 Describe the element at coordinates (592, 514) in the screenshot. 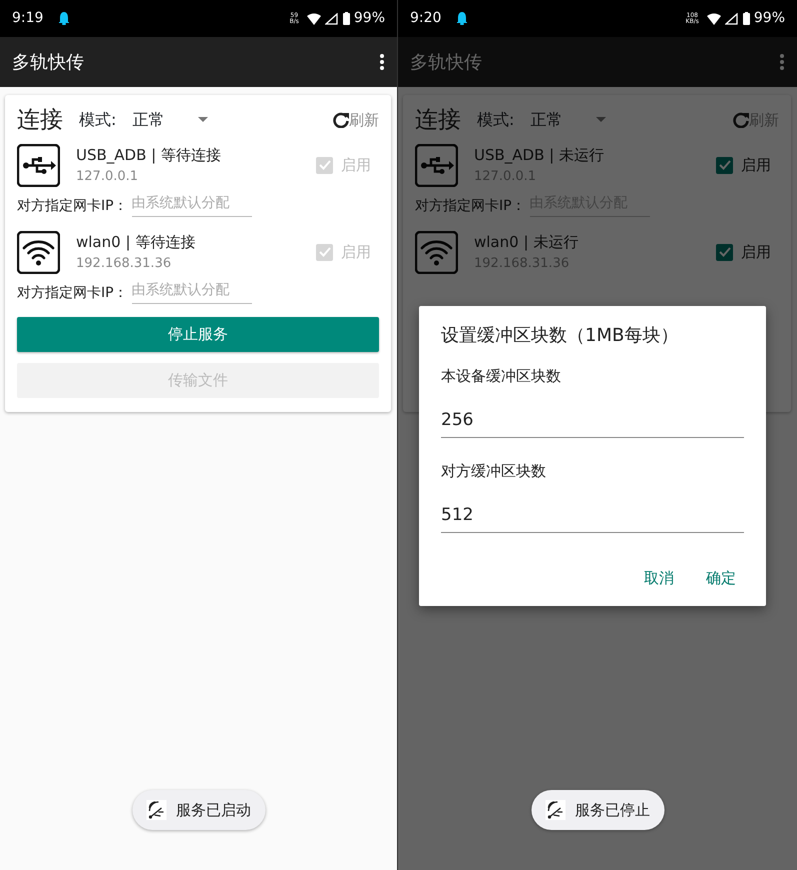

I see `number-input-field: 512` at that location.